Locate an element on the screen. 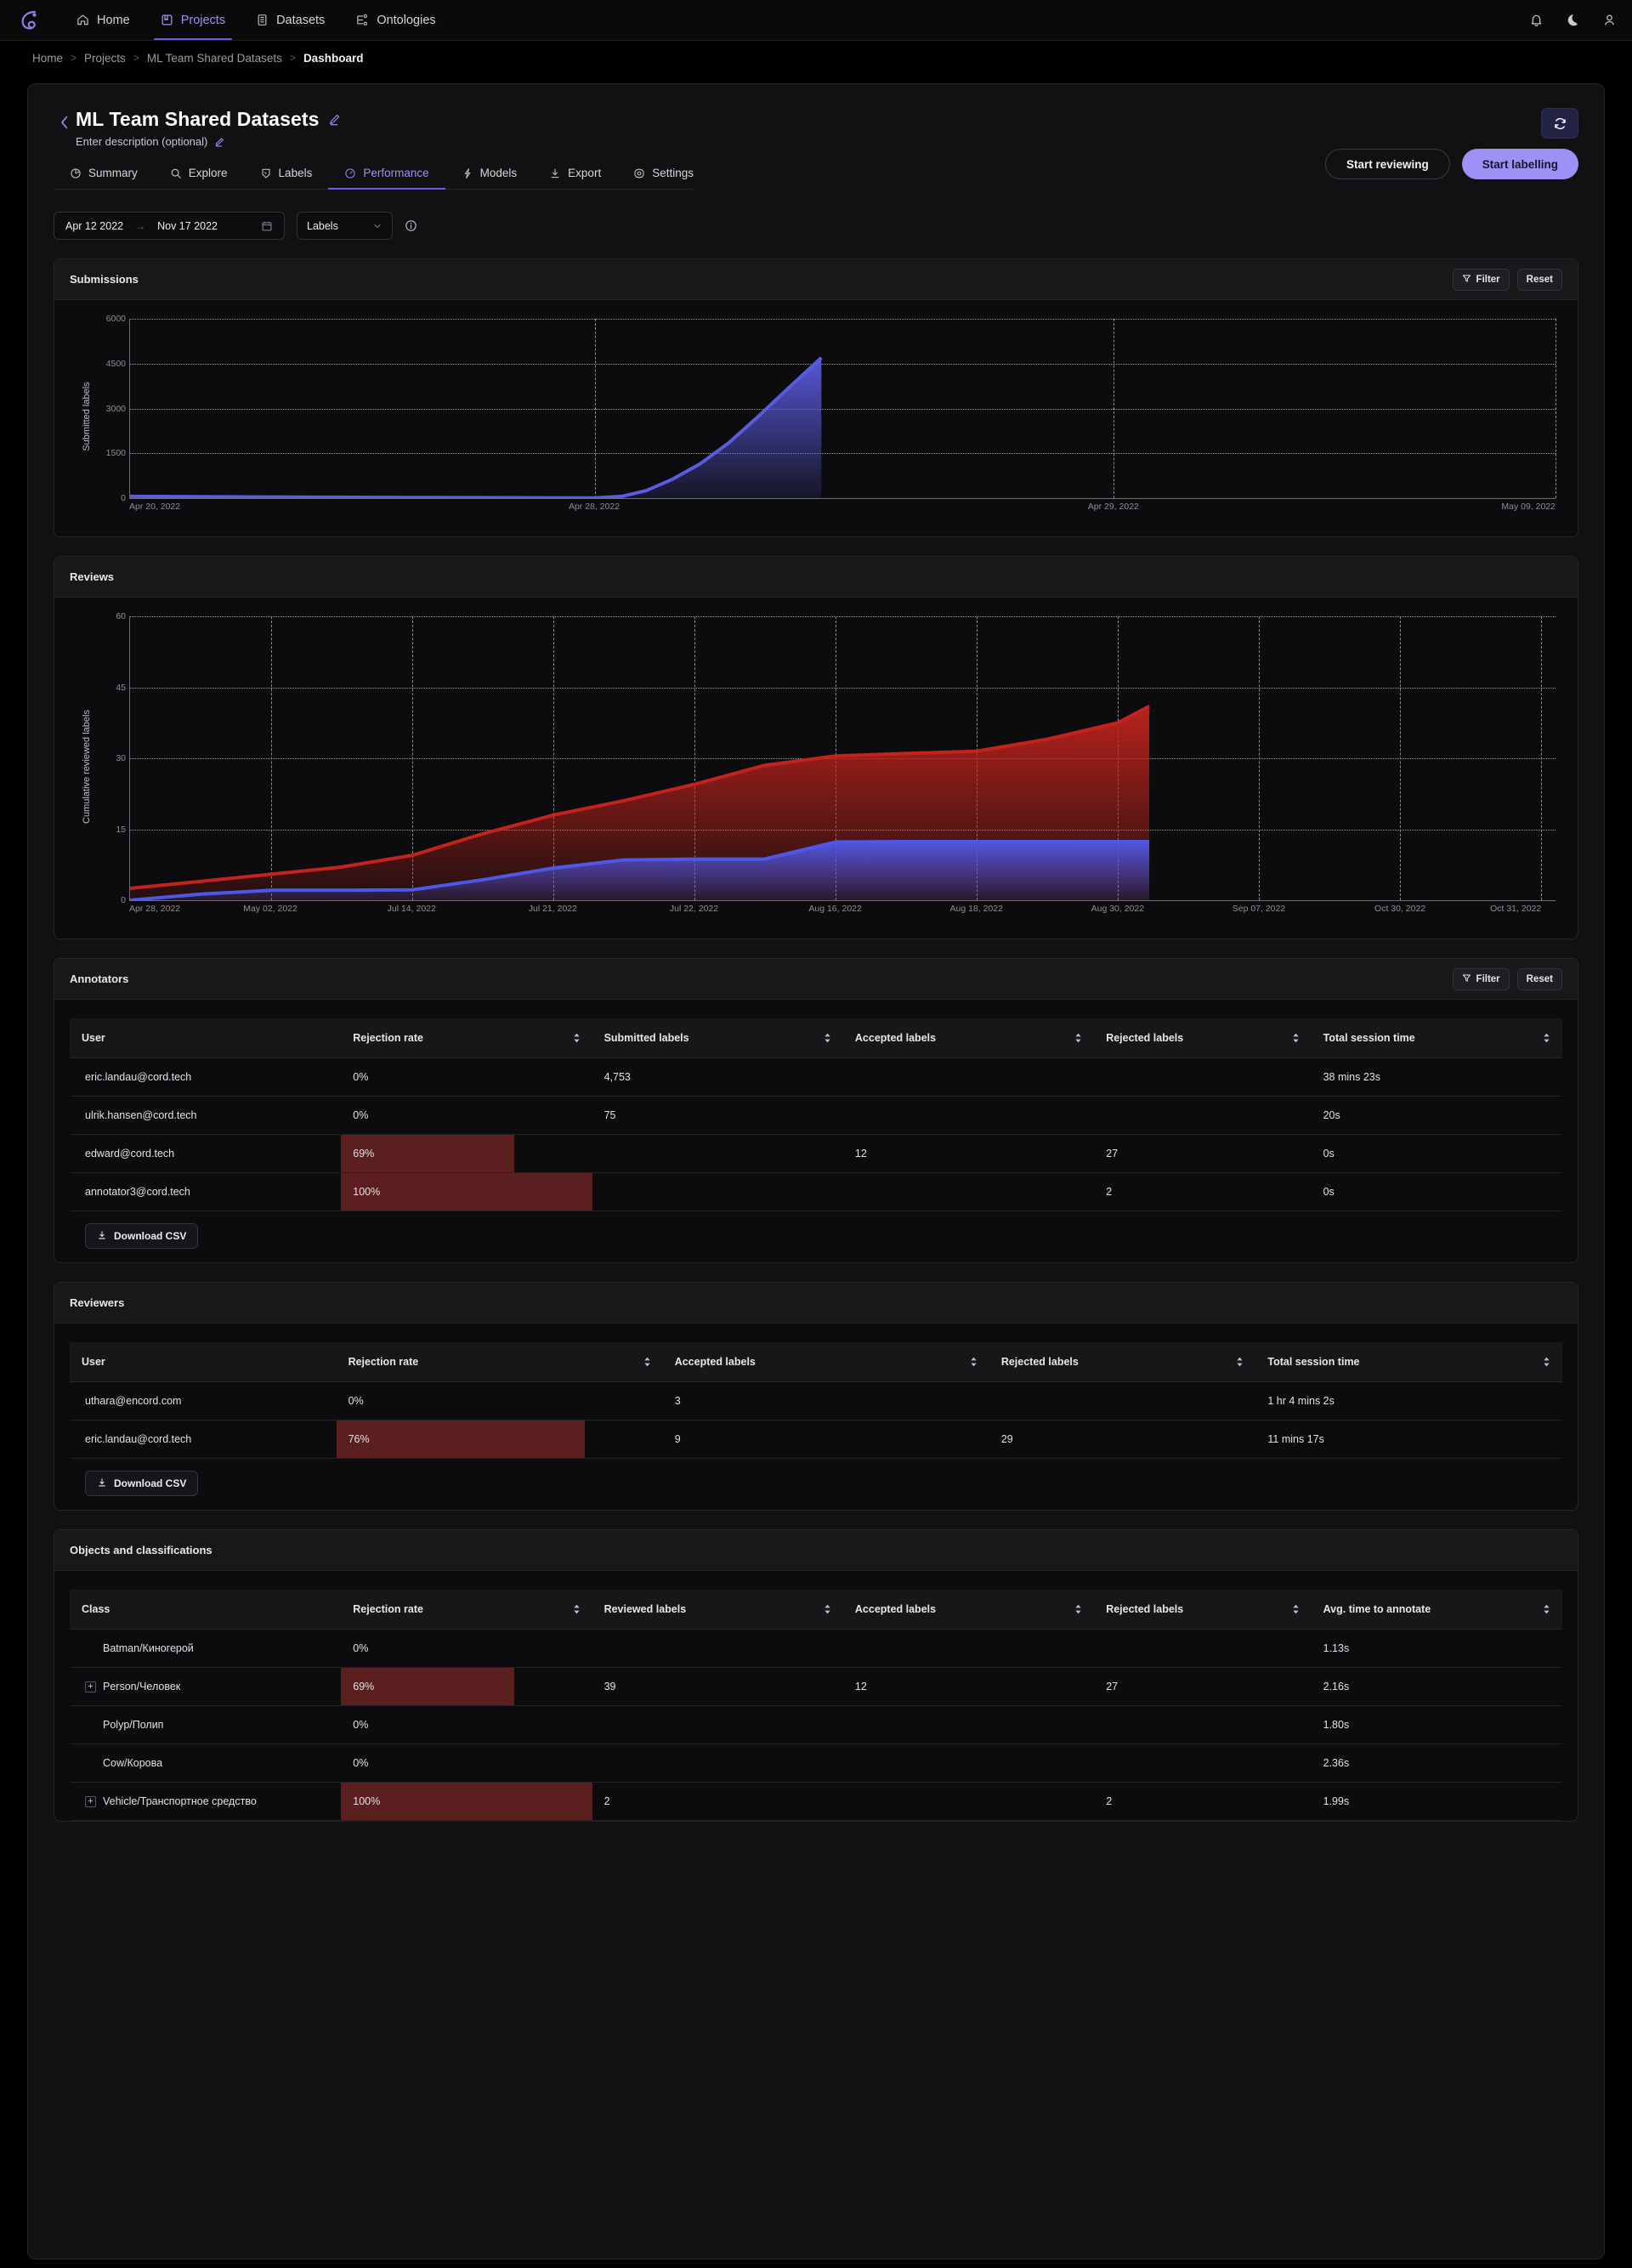 Image resolution: width=1632 pixels, height=2268 pixels. submitted-labels-cell: 75 is located at coordinates (717, 1115).